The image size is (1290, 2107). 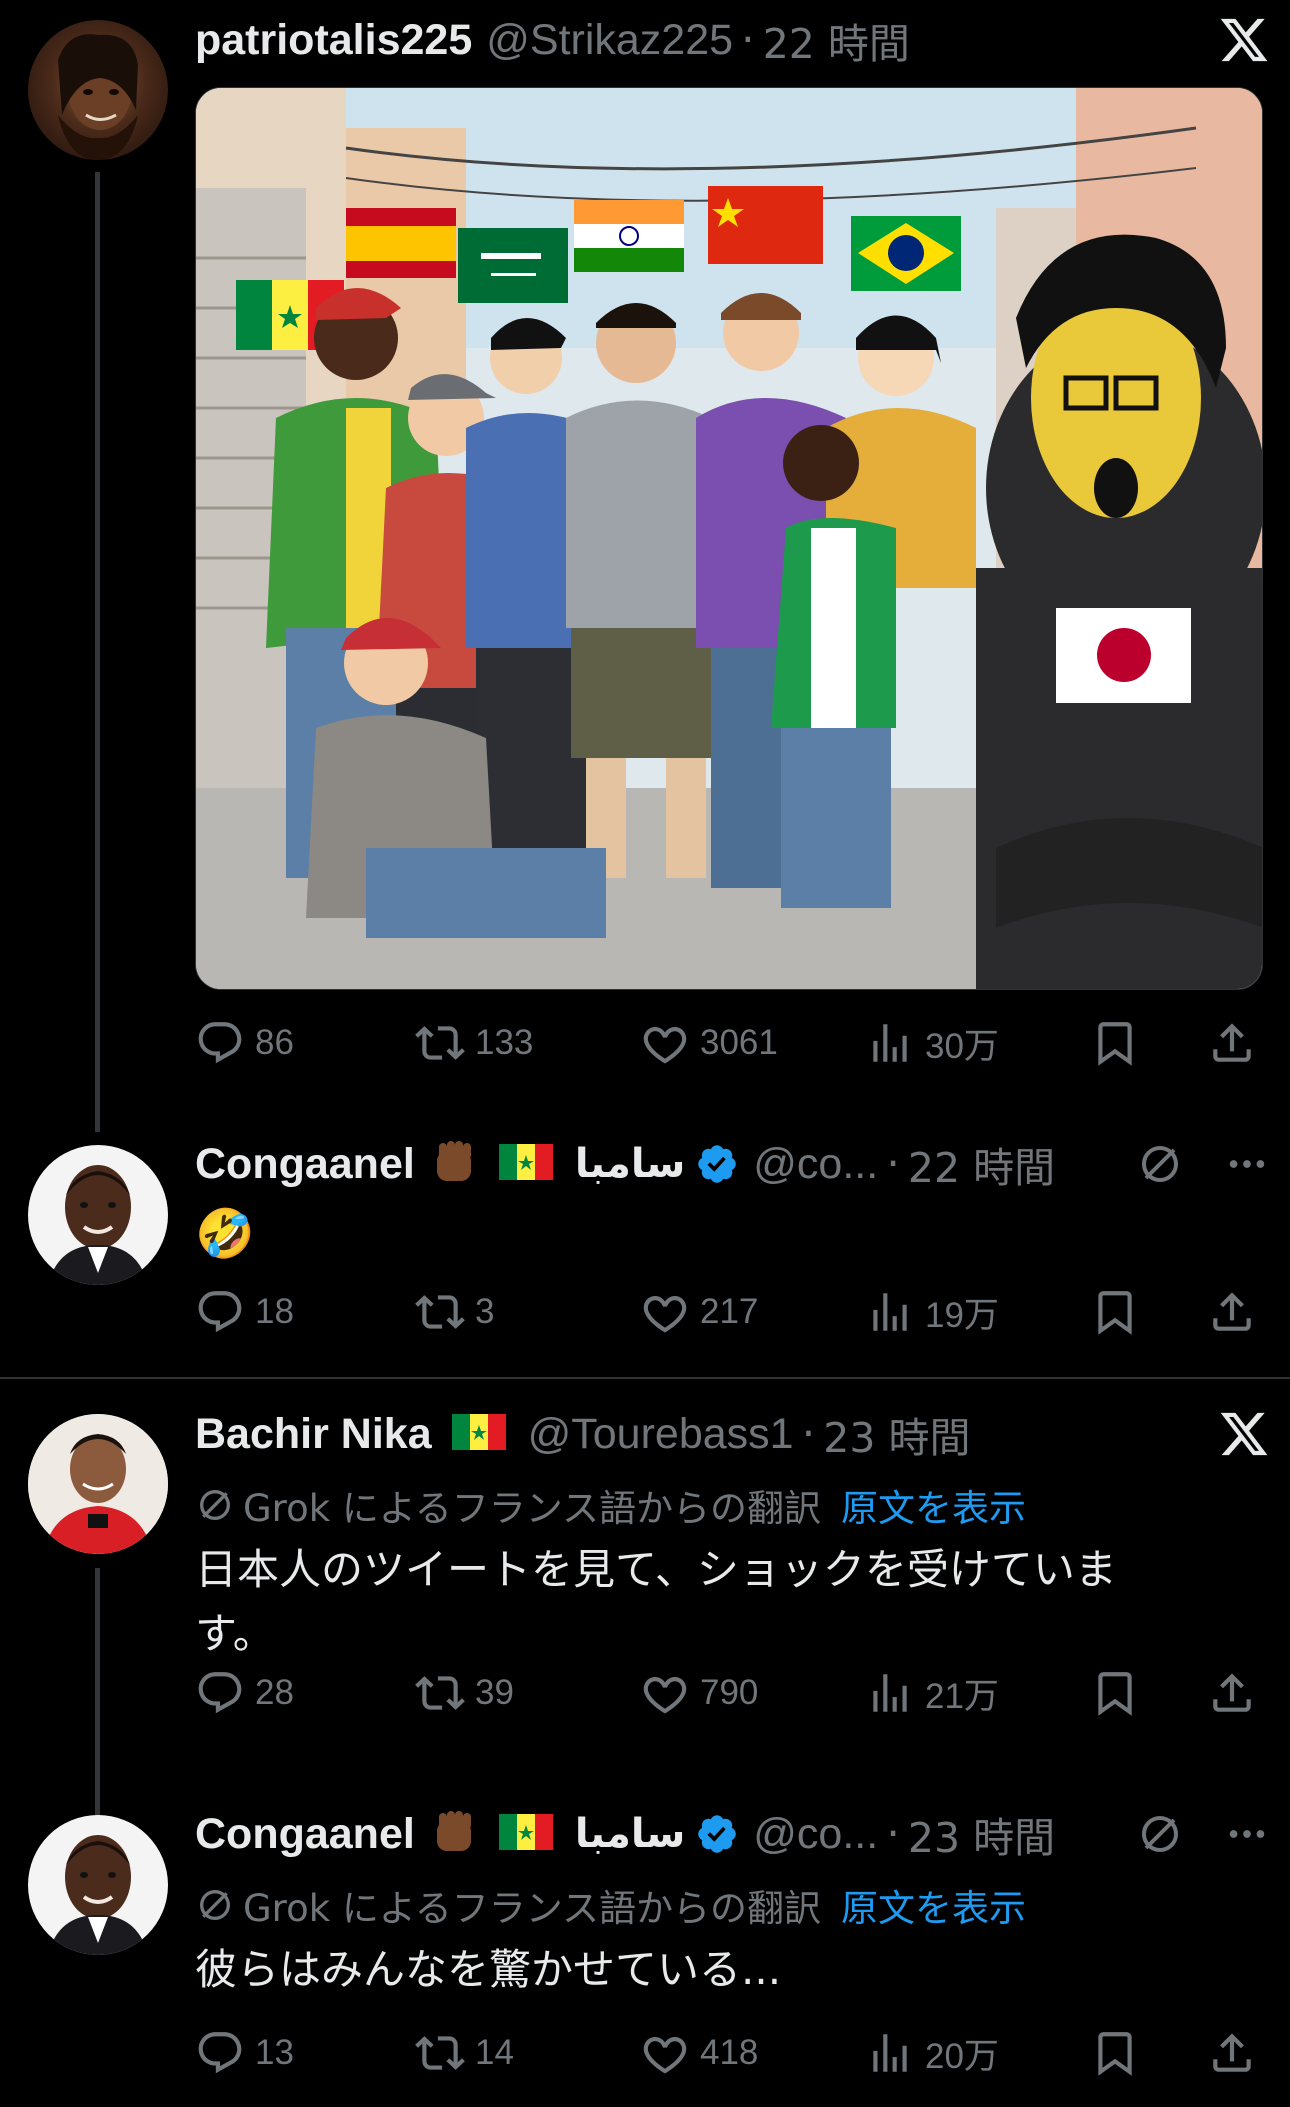 What do you see at coordinates (699, 2053) in the screenshot?
I see `like-button: 418` at bounding box center [699, 2053].